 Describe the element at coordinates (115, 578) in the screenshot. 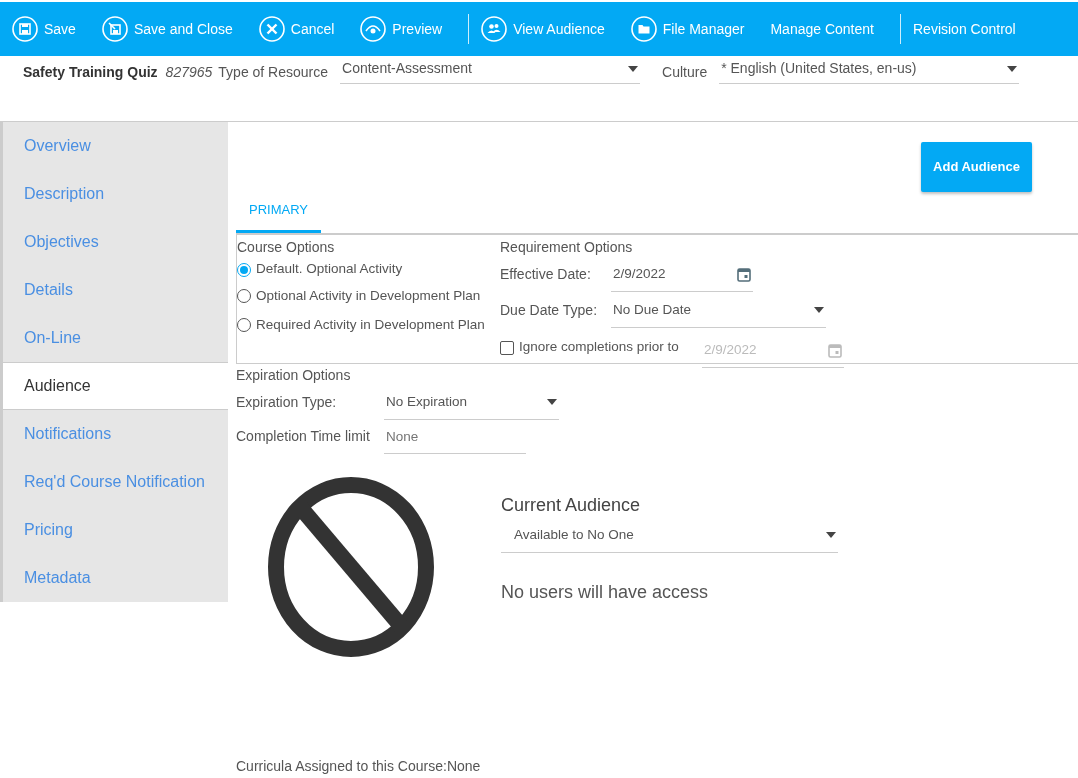

I see `sidebar-item: Metadata` at that location.